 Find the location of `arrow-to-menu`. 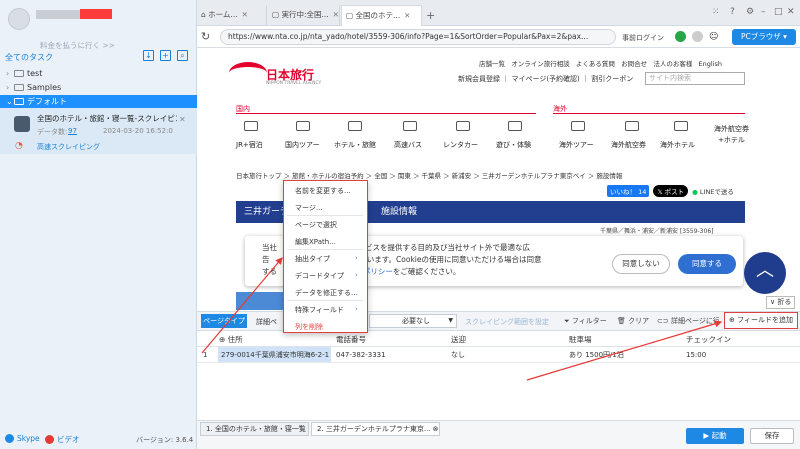

arrow-to-menu is located at coordinates (242, 305).